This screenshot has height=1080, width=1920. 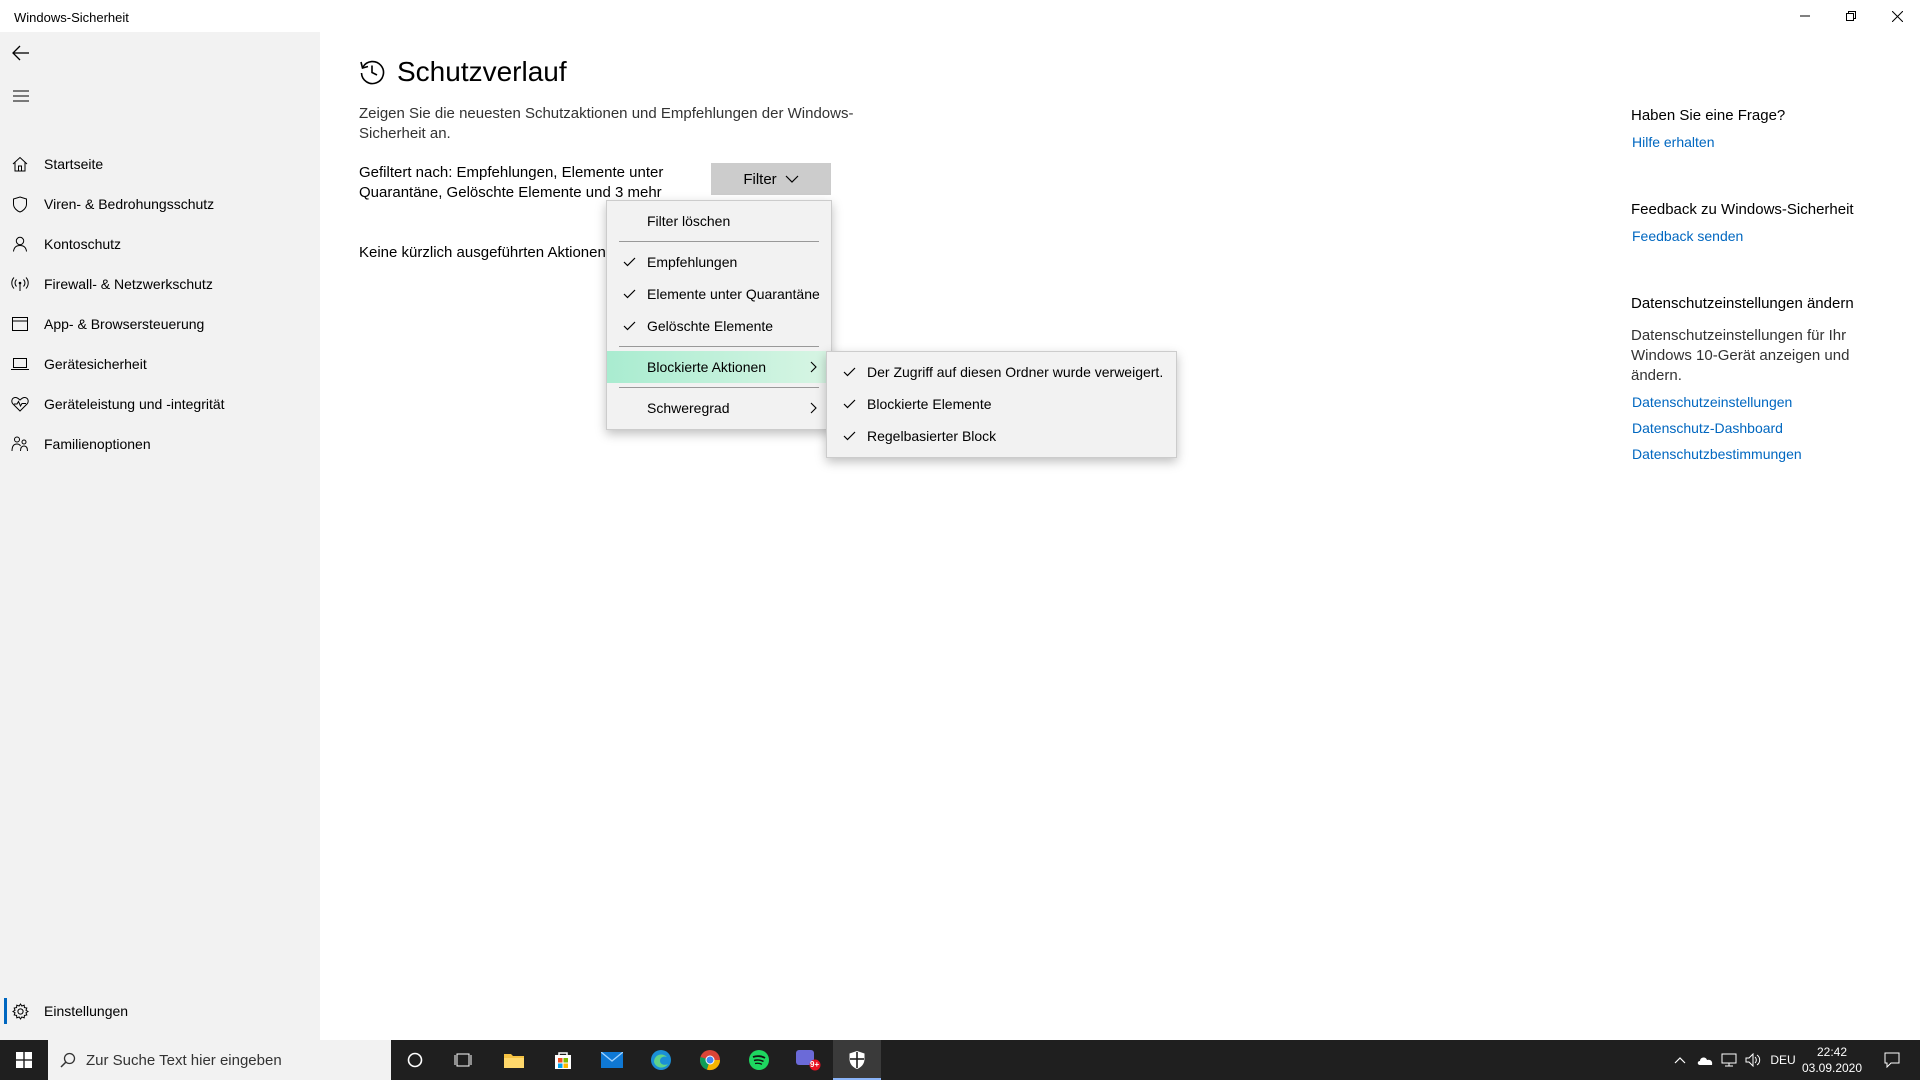 I want to click on antenna-icon, so click(x=22, y=284).